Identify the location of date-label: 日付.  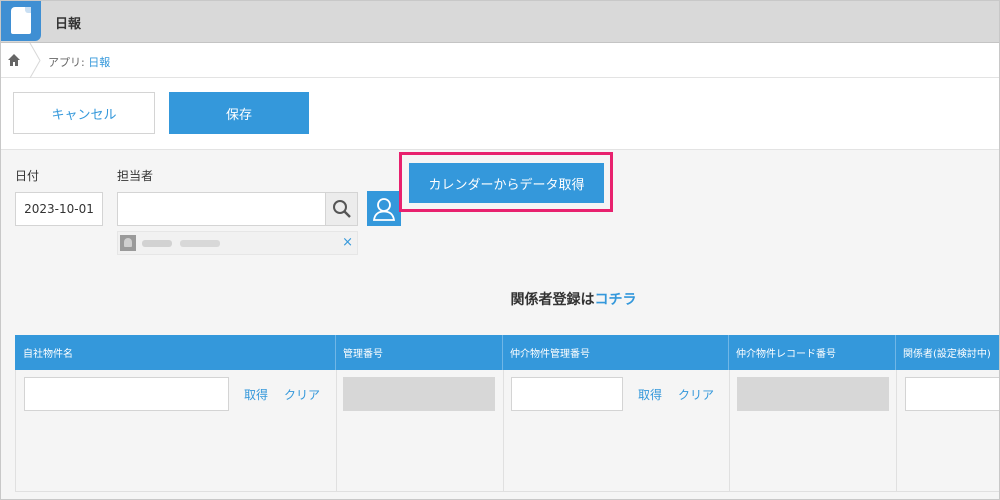
(27, 176).